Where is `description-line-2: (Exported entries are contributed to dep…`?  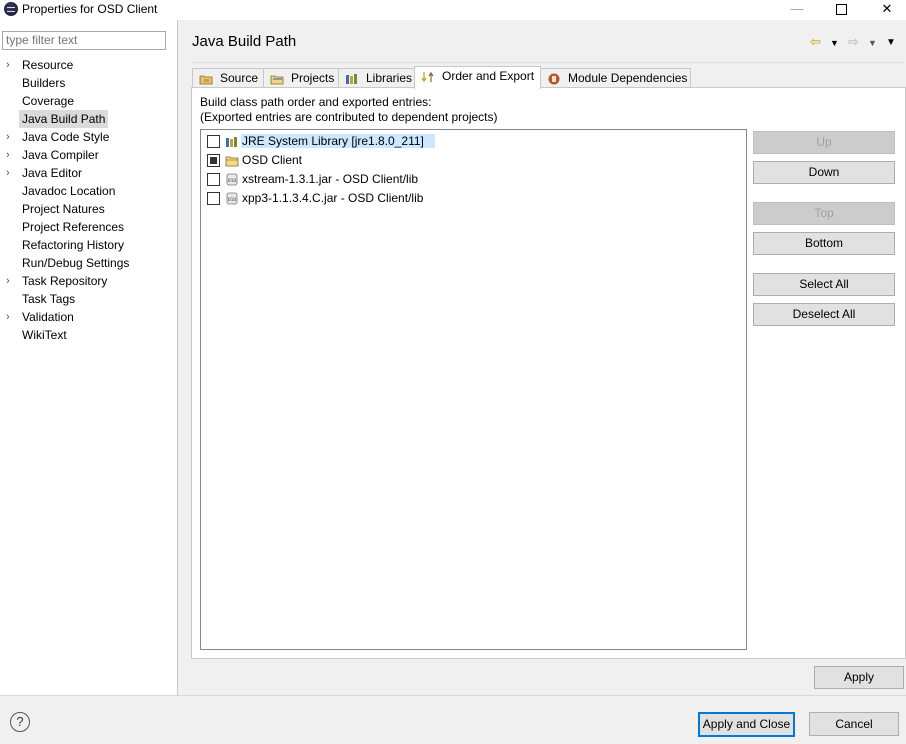 description-line-2: (Exported entries are contributed to dep… is located at coordinates (349, 117).